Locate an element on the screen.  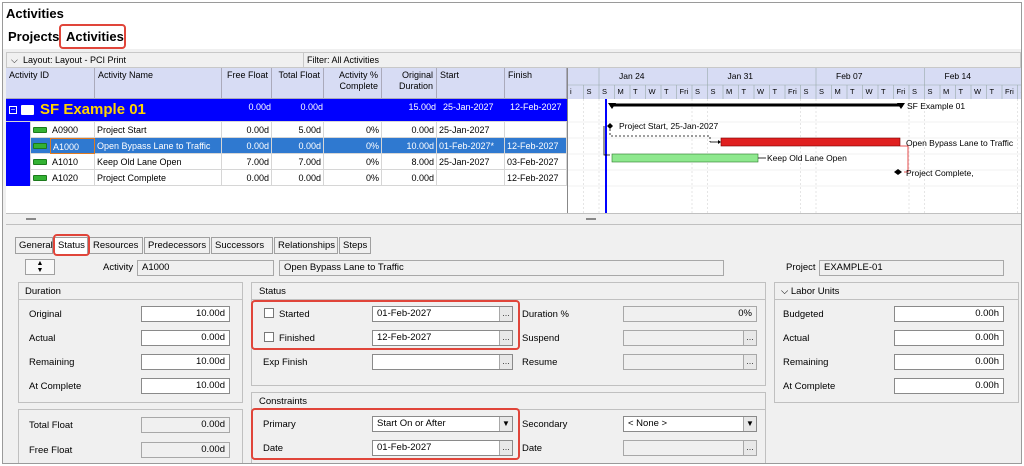
duration: 8.00d is located at coordinates (409, 162).